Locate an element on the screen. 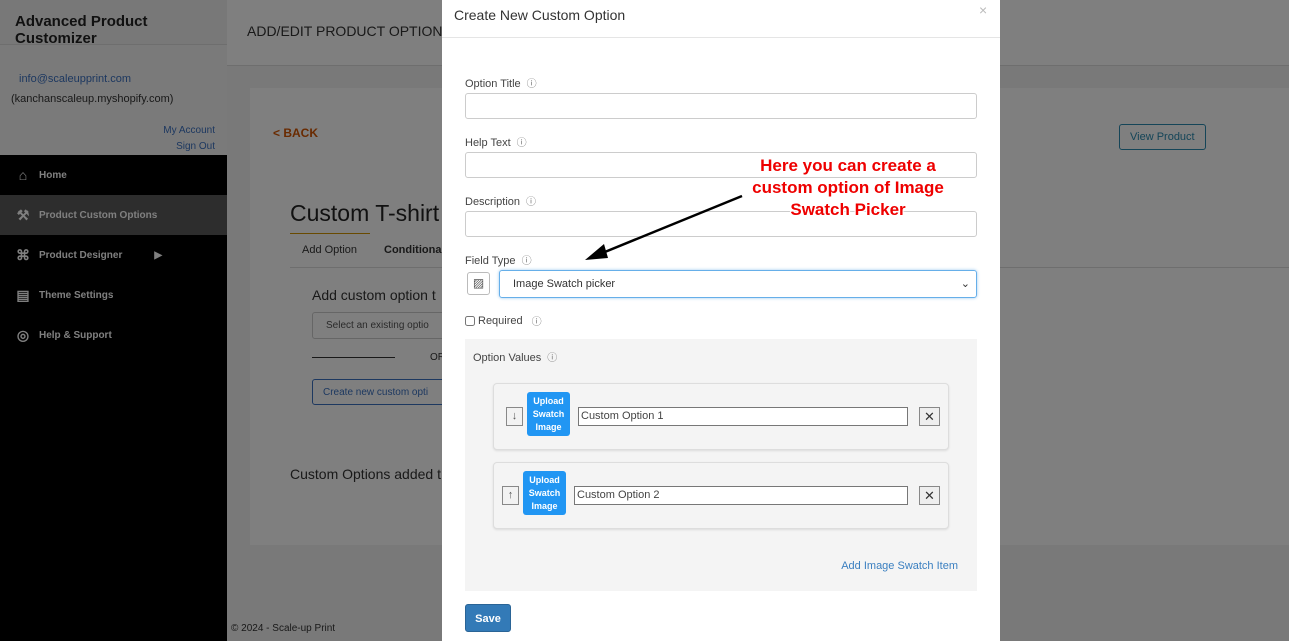  save-button: Save is located at coordinates (488, 618).